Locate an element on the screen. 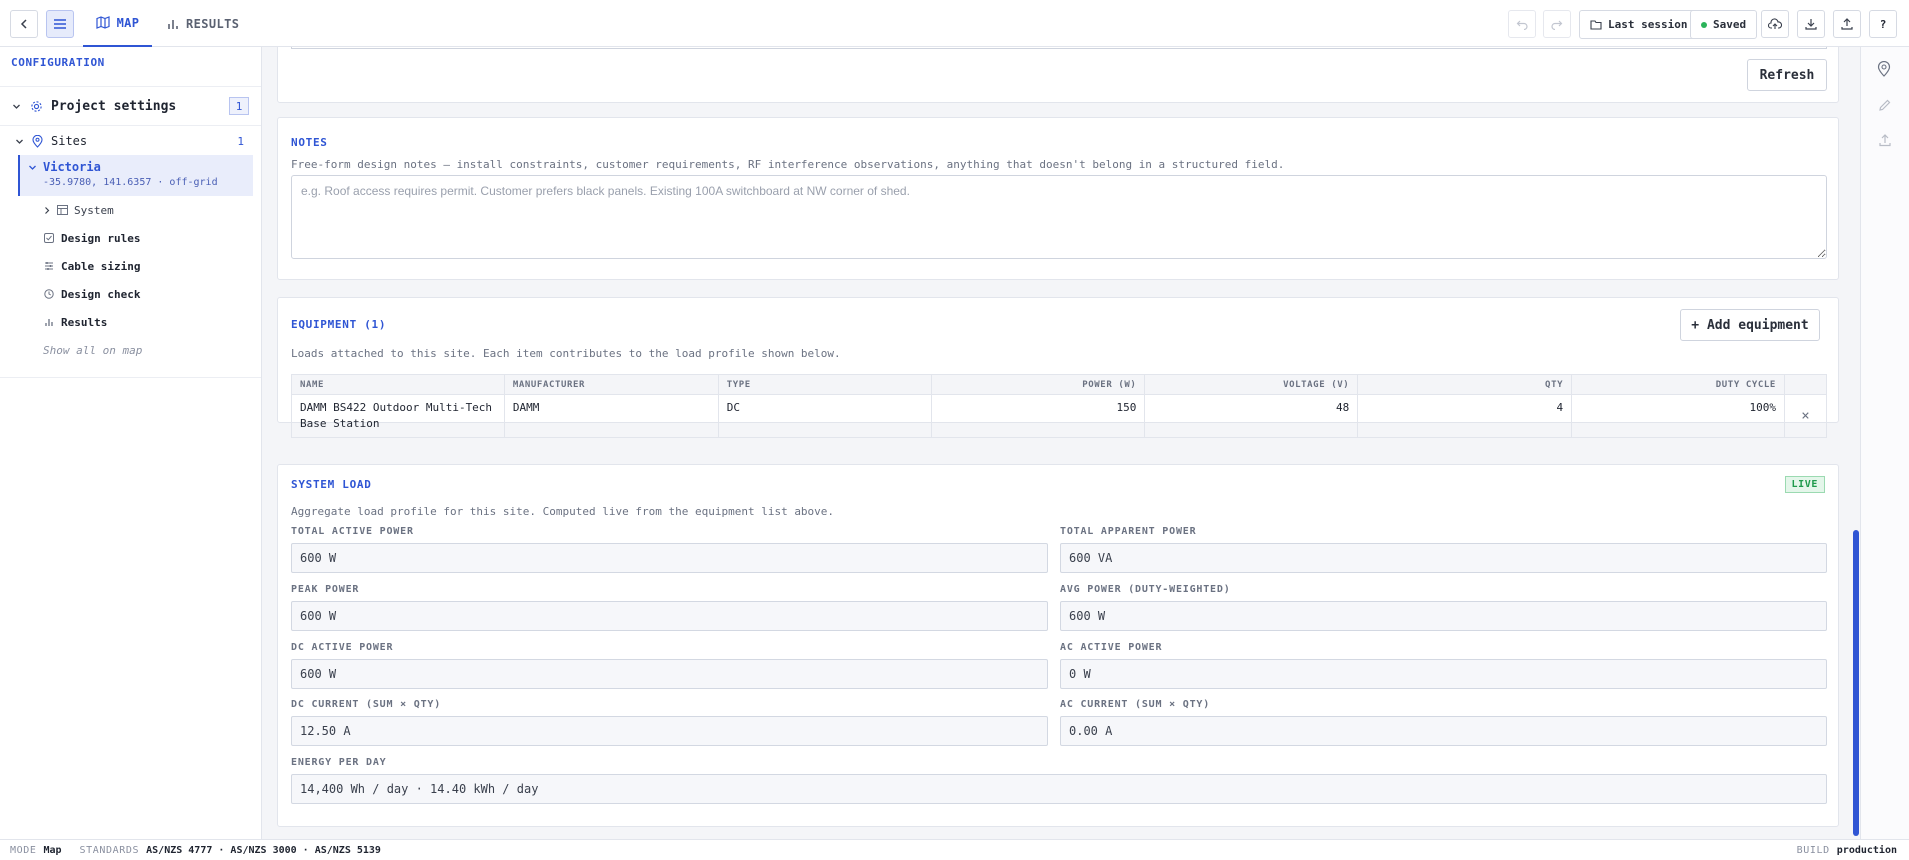  column-header-power: POWER (W) is located at coordinates (1038, 384).